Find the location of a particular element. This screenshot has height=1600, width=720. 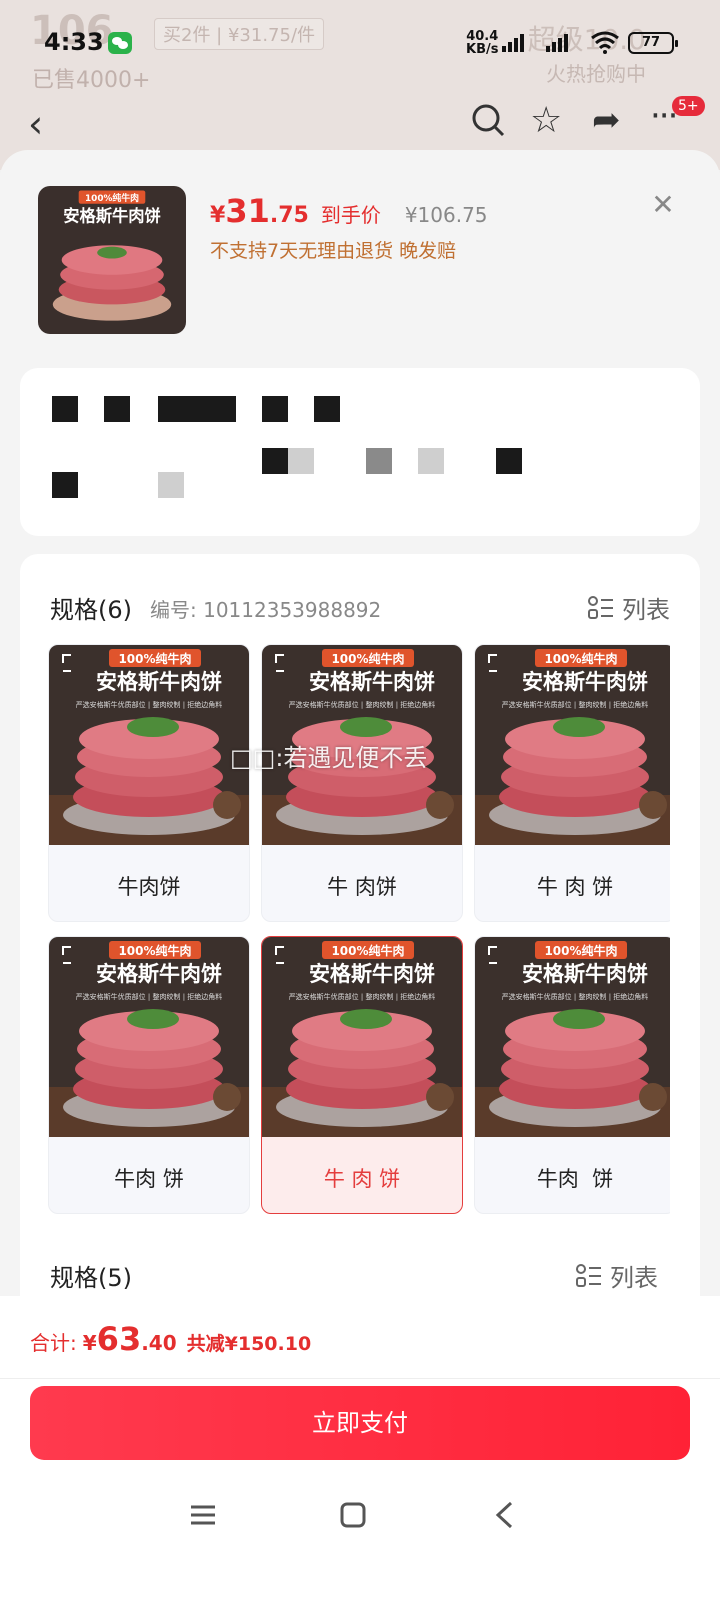

price-line: ¥ 31 .75 到手价 ¥106.75 is located at coordinates (349, 211).